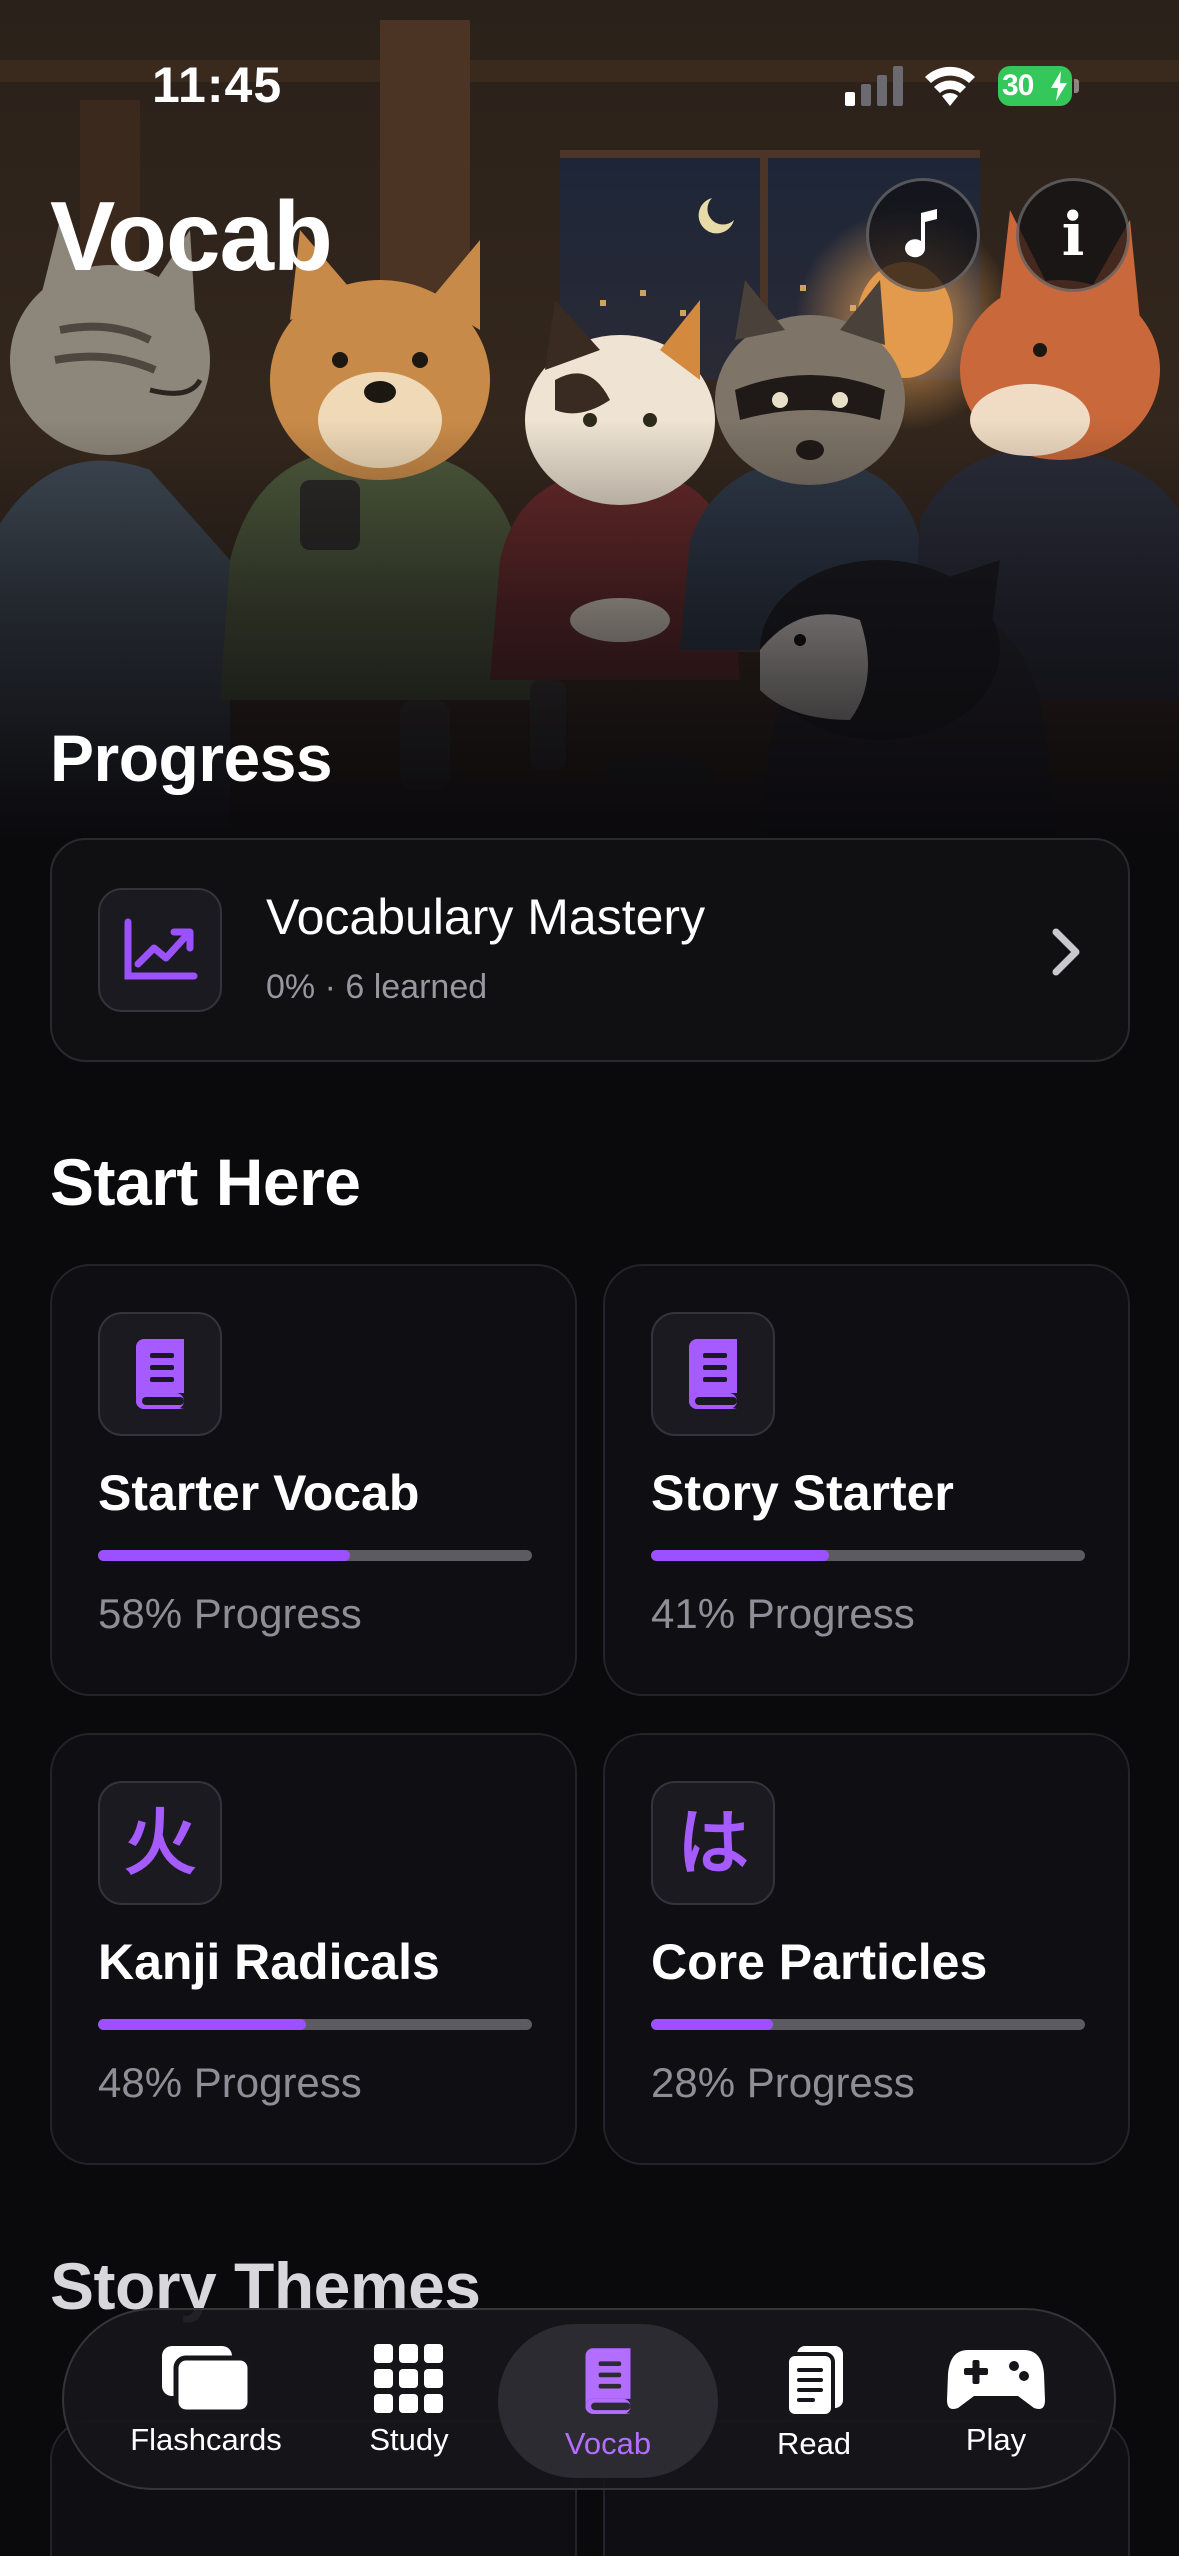 This screenshot has width=1179, height=2556. What do you see at coordinates (217, 85) in the screenshot?
I see `status-time: 11:45` at bounding box center [217, 85].